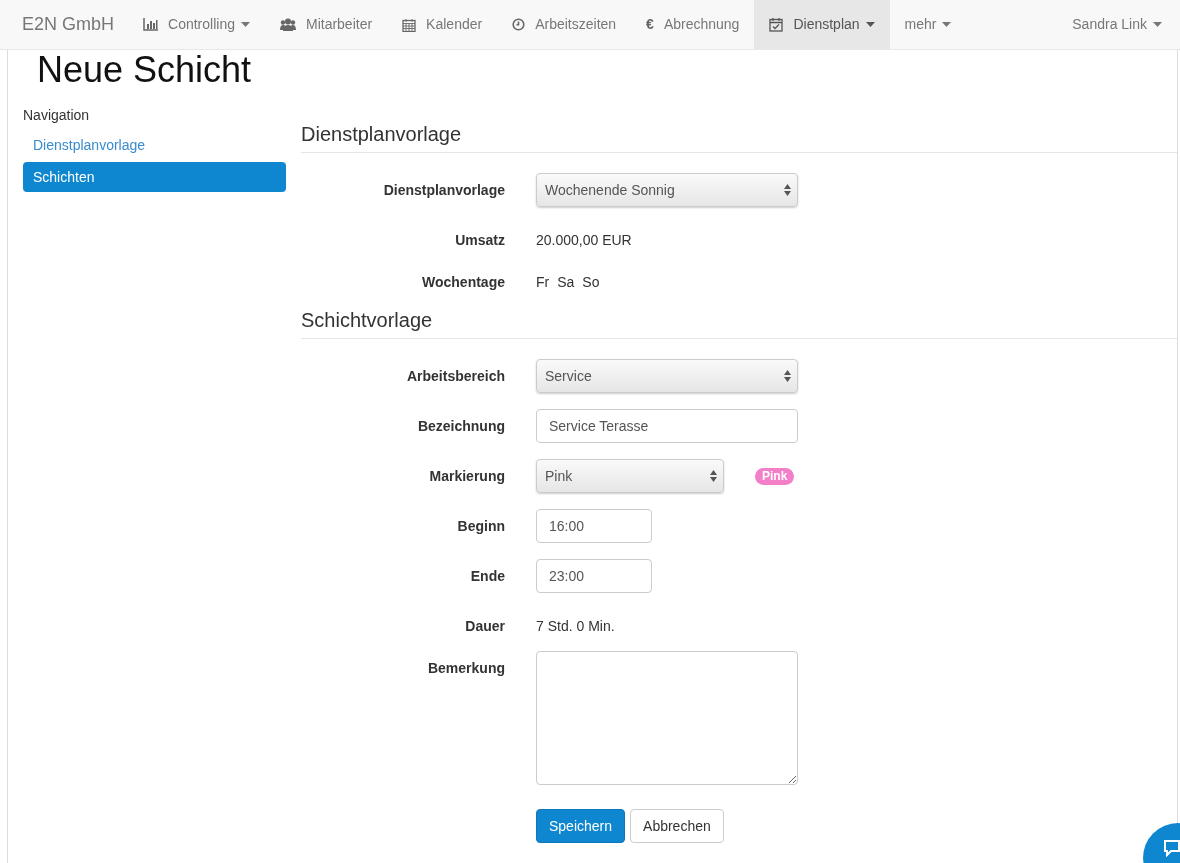 The image size is (1180, 863). I want to click on nav-item: mehr, so click(928, 24).